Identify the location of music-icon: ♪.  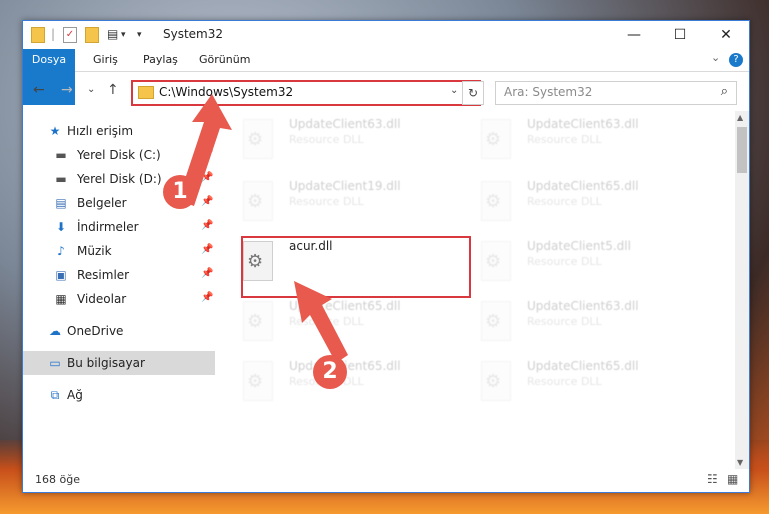
(61, 251).